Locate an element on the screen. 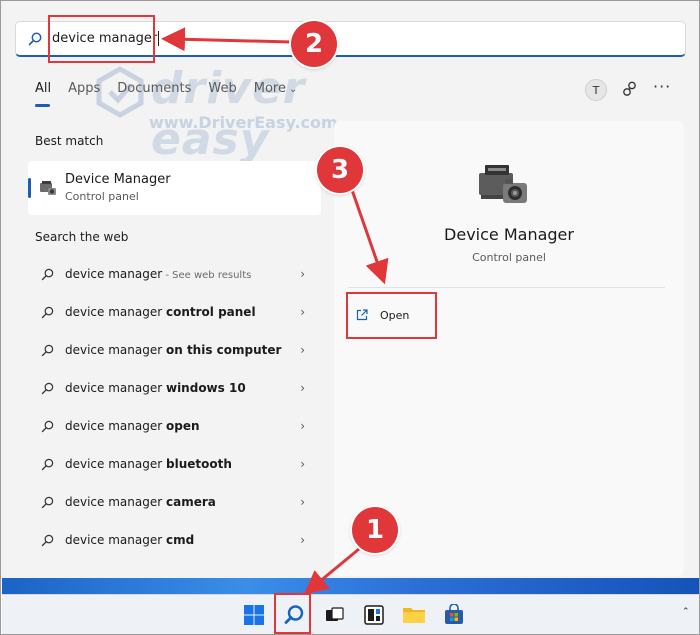 This screenshot has height=635, width=700. web-result-text: device manager control panel is located at coordinates (160, 312).